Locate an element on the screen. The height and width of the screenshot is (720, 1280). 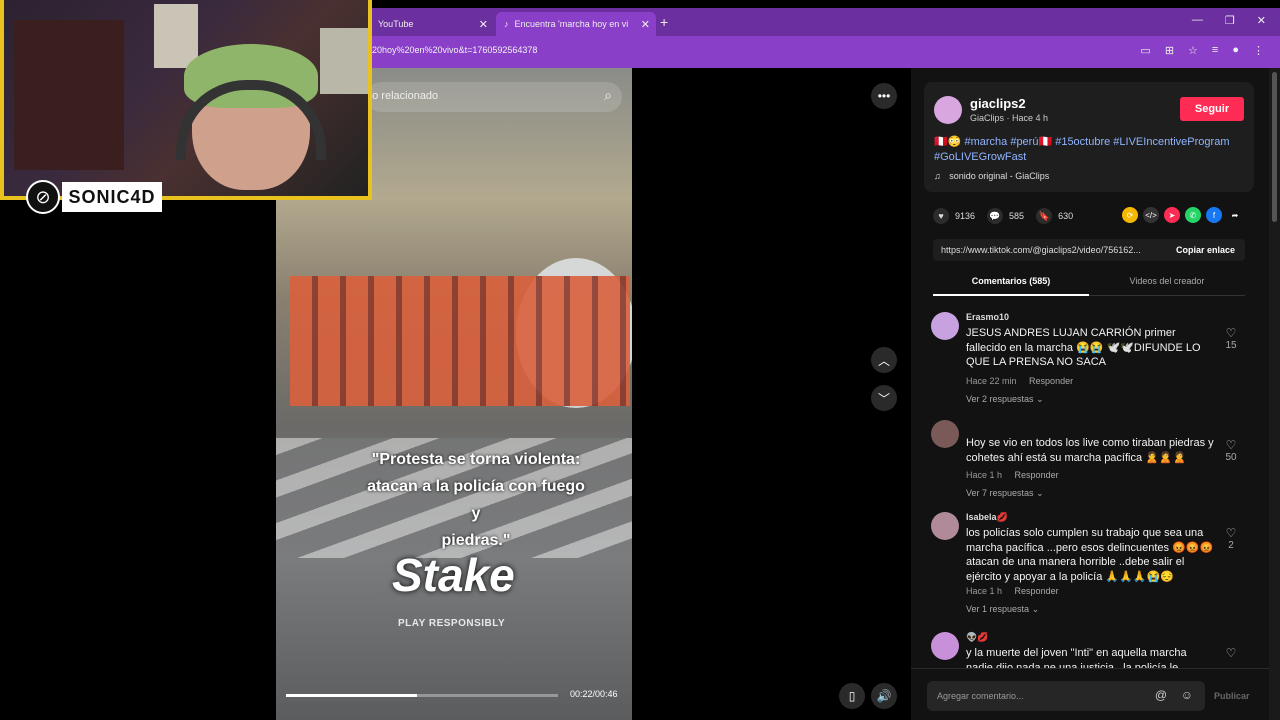
bookmark-star-icon: ☆ is located at coordinates (1193, 50).